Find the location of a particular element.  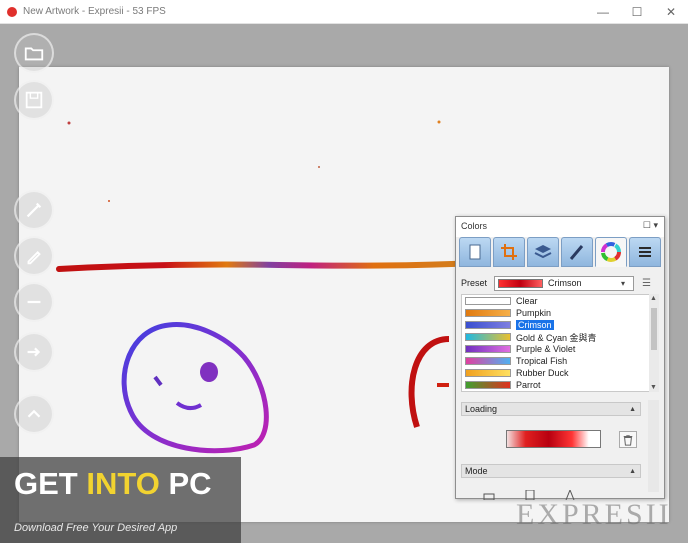

undo-icon is located at coordinates (34, 302).